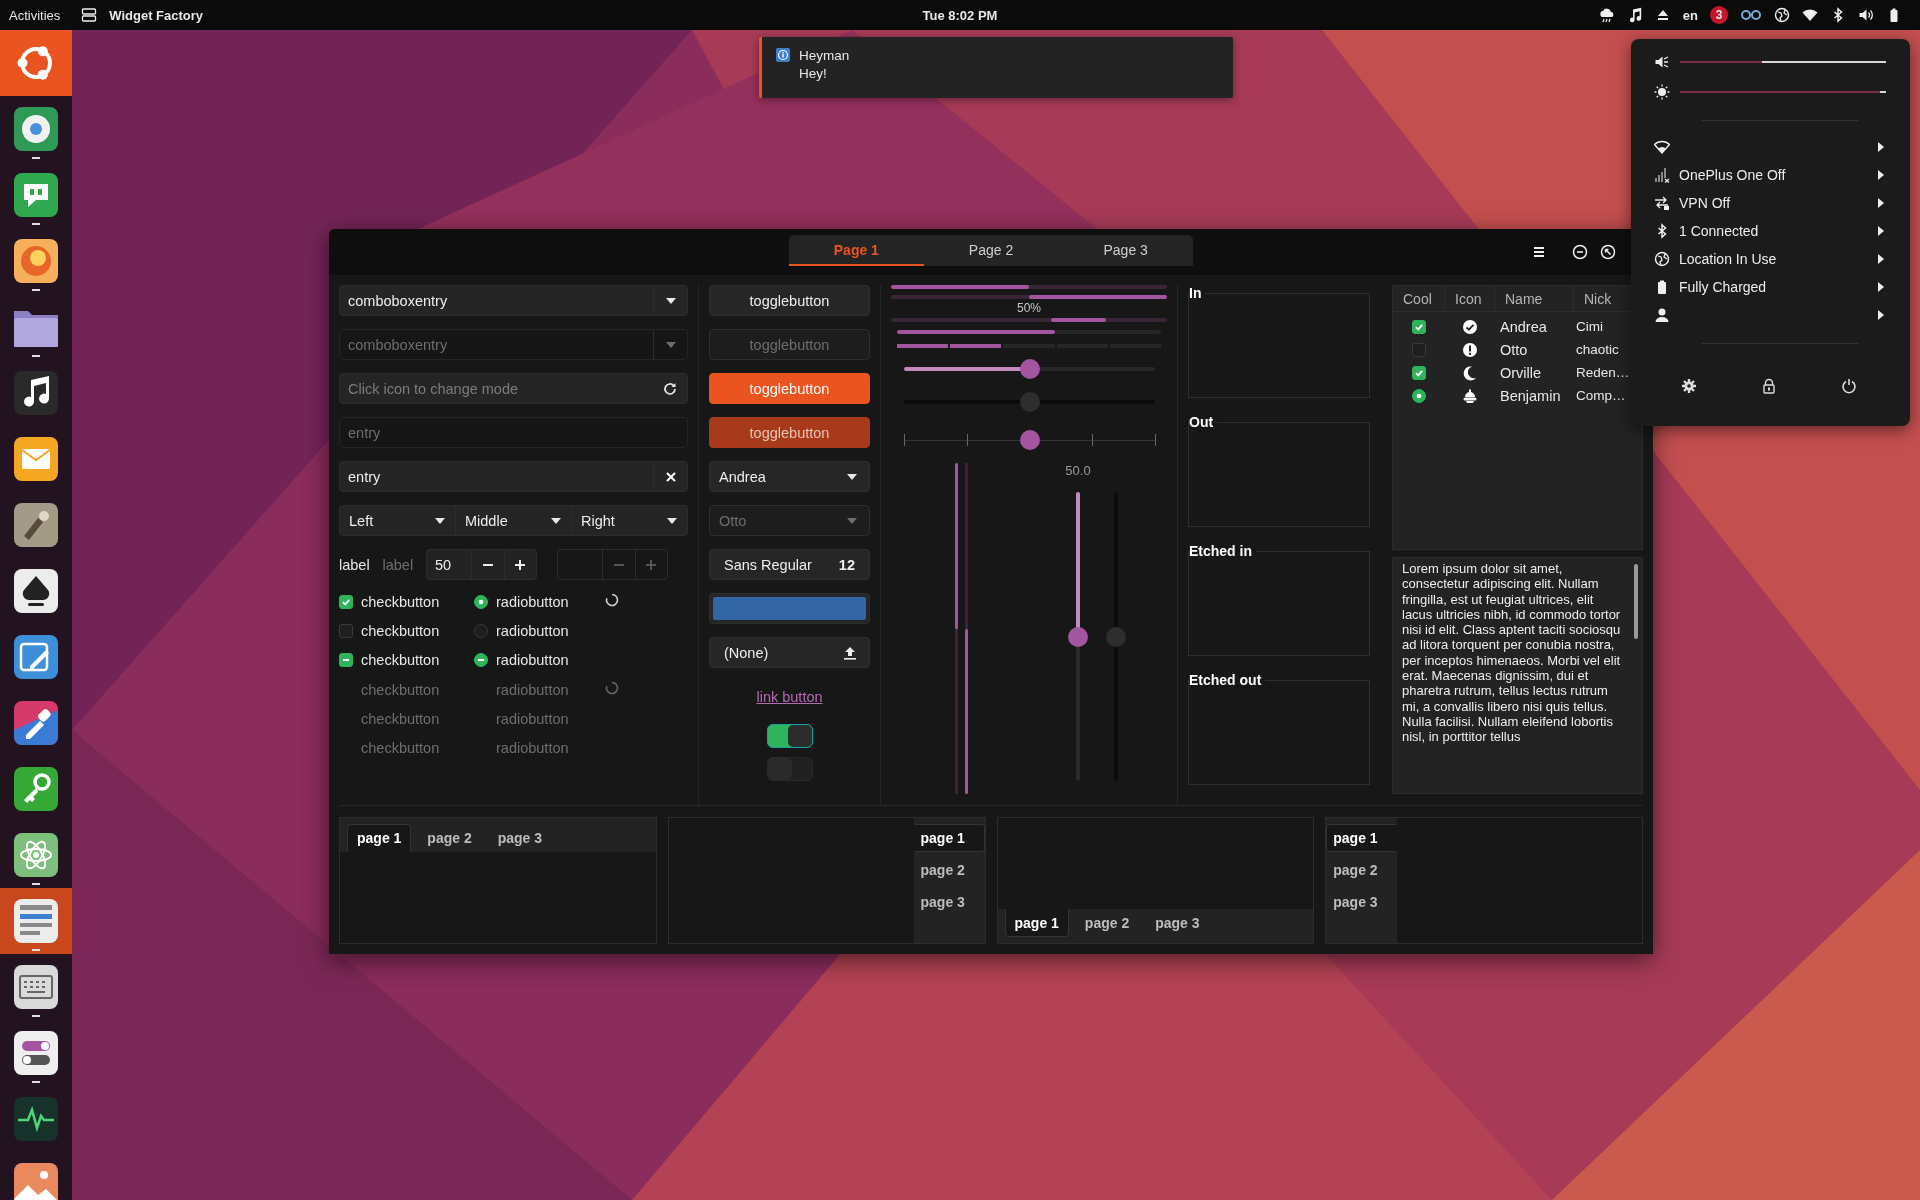 This screenshot has height=1200, width=1920. What do you see at coordinates (1539, 252) in the screenshot?
I see `menu-icon` at bounding box center [1539, 252].